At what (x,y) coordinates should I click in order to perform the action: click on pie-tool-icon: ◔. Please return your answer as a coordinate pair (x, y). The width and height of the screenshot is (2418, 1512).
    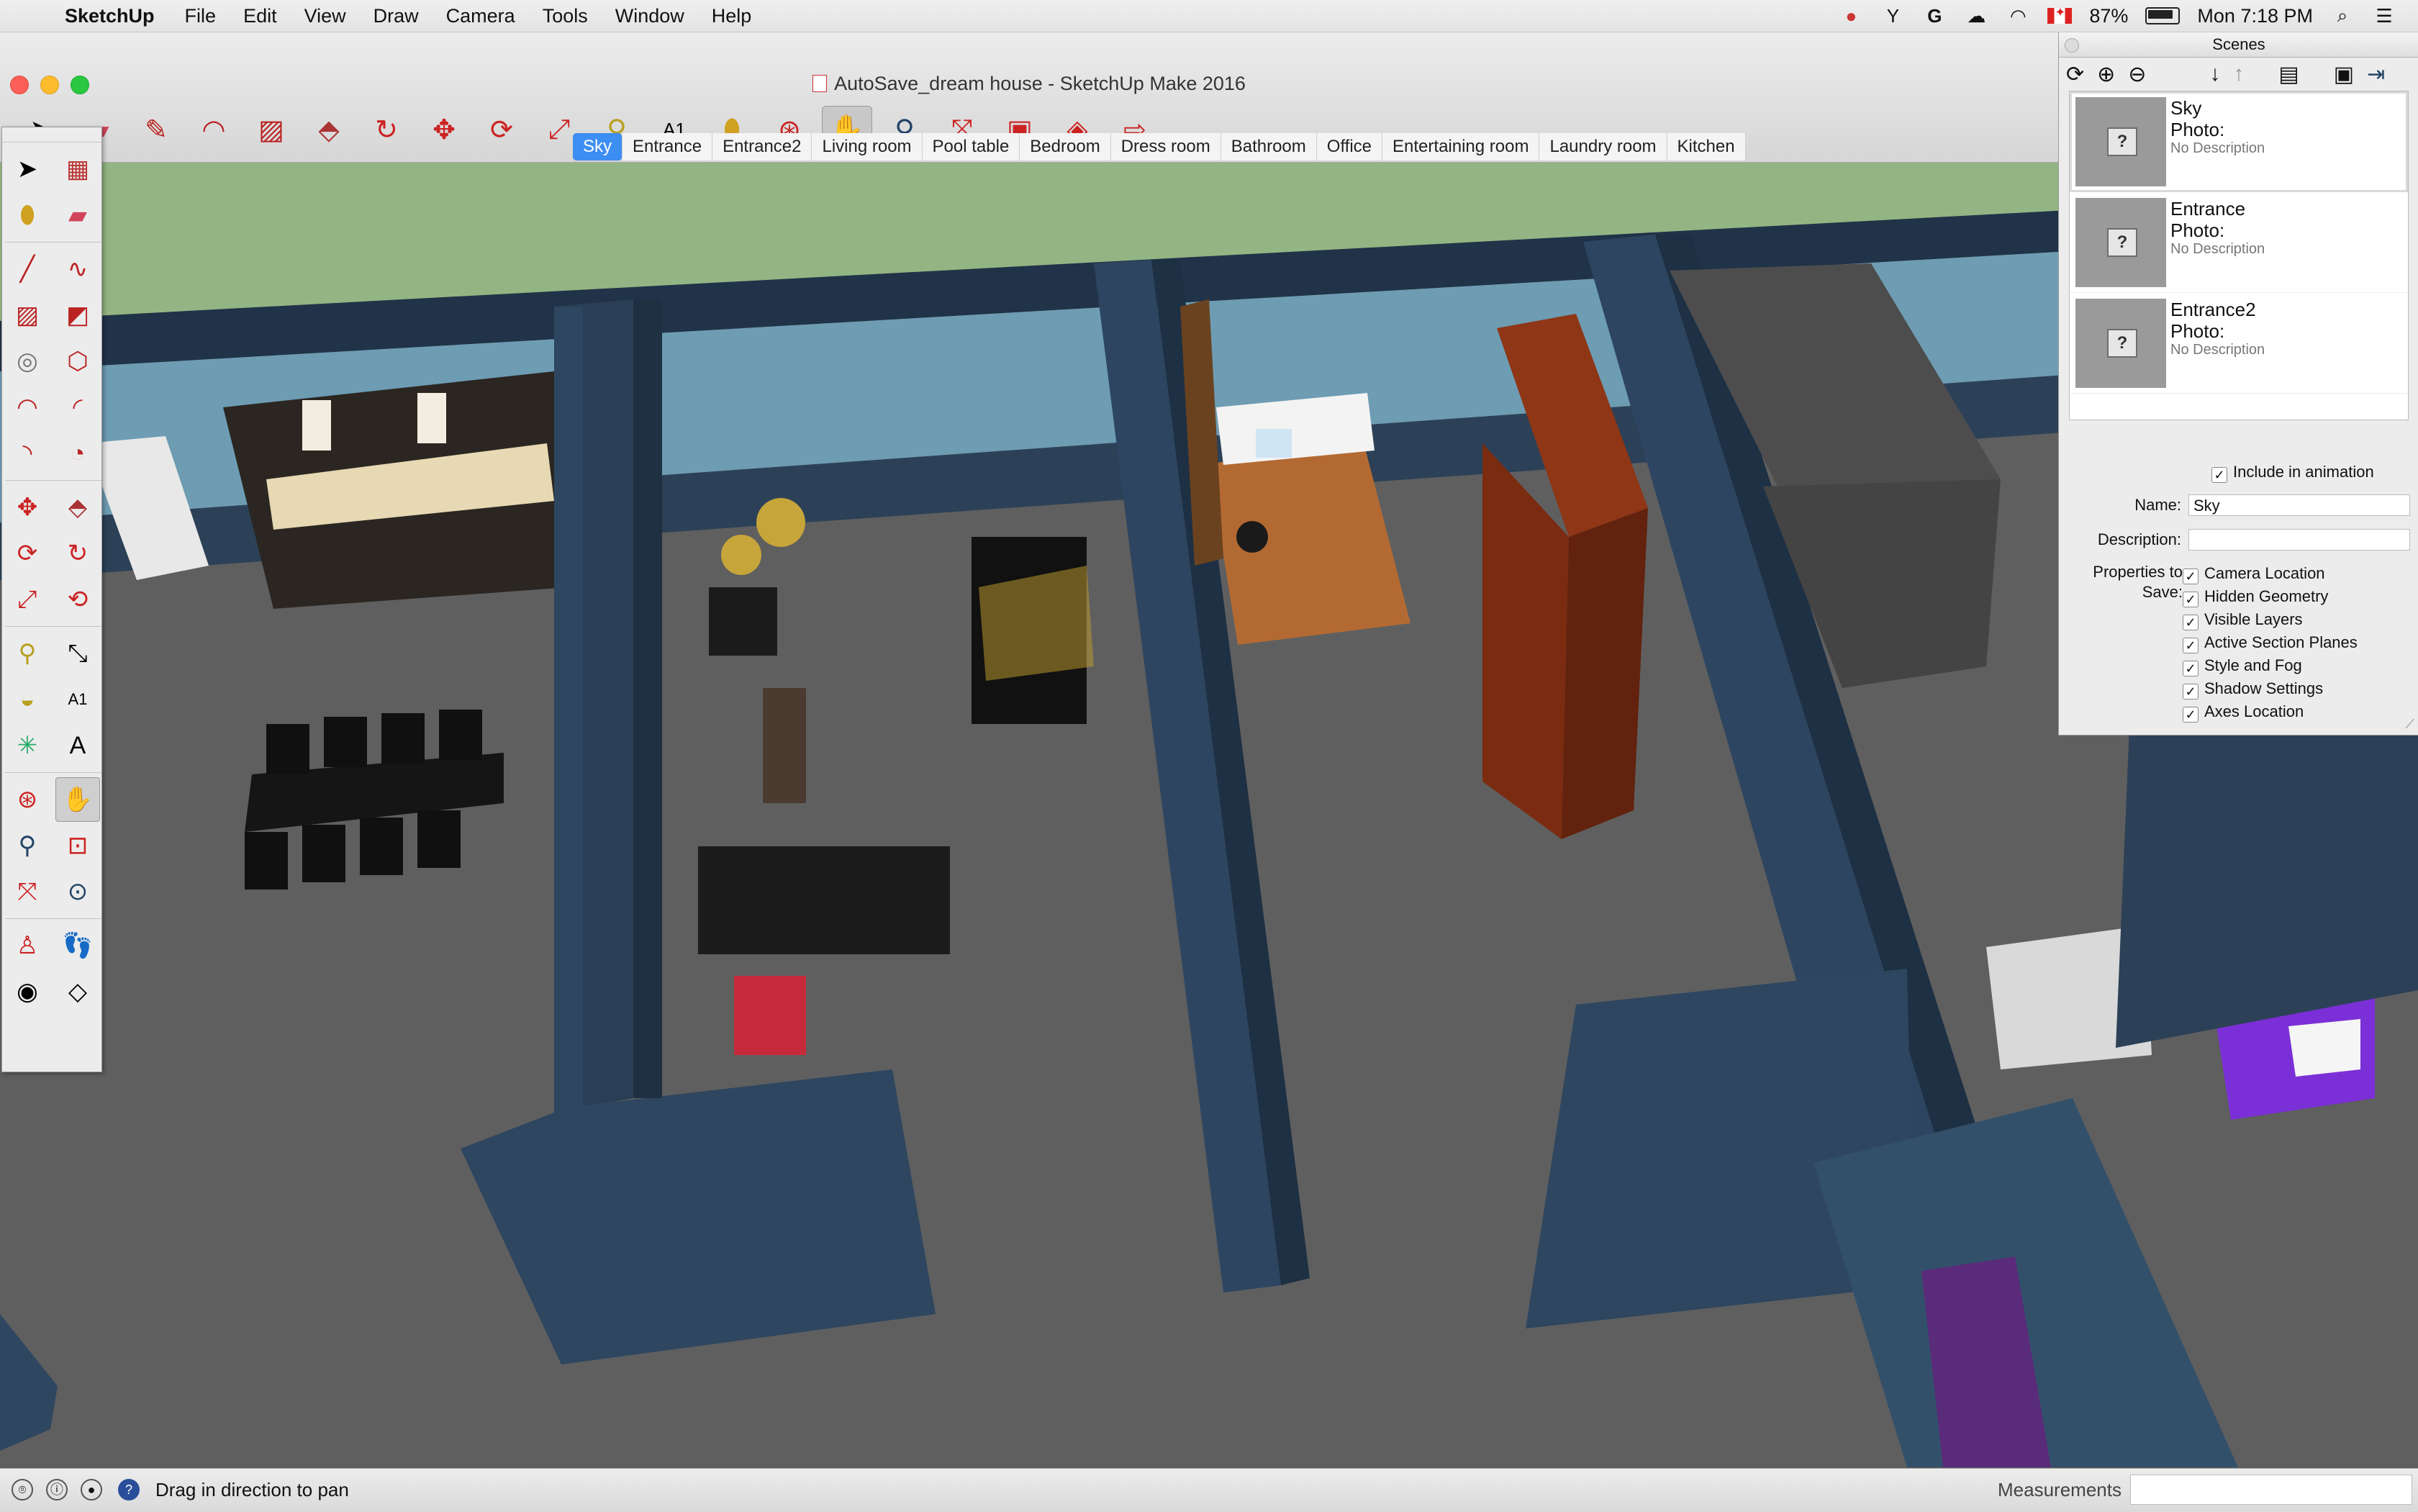
    Looking at the image, I should click on (77, 454).